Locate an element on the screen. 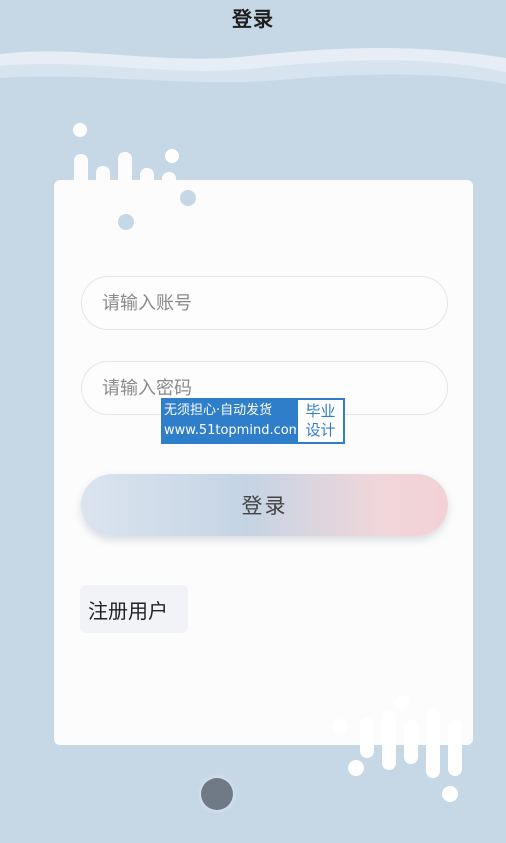 Image resolution: width=506 pixels, height=843 pixels. register-button: 注册用户 is located at coordinates (134, 609).